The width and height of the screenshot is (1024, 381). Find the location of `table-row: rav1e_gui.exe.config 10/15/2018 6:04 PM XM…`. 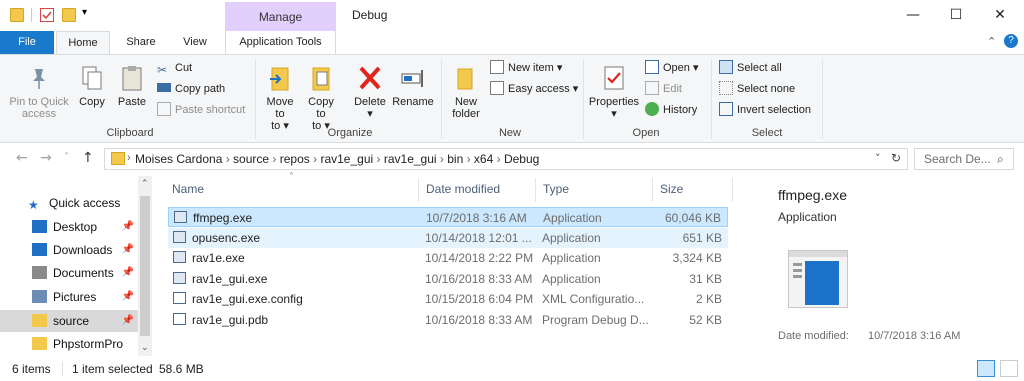

table-row: rav1e_gui.exe.config 10/15/2018 6:04 PM XM… is located at coordinates (448, 299).